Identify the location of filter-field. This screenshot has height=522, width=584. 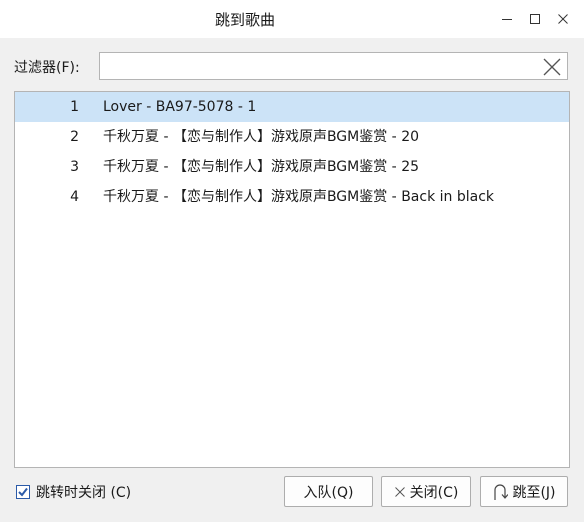
(333, 66).